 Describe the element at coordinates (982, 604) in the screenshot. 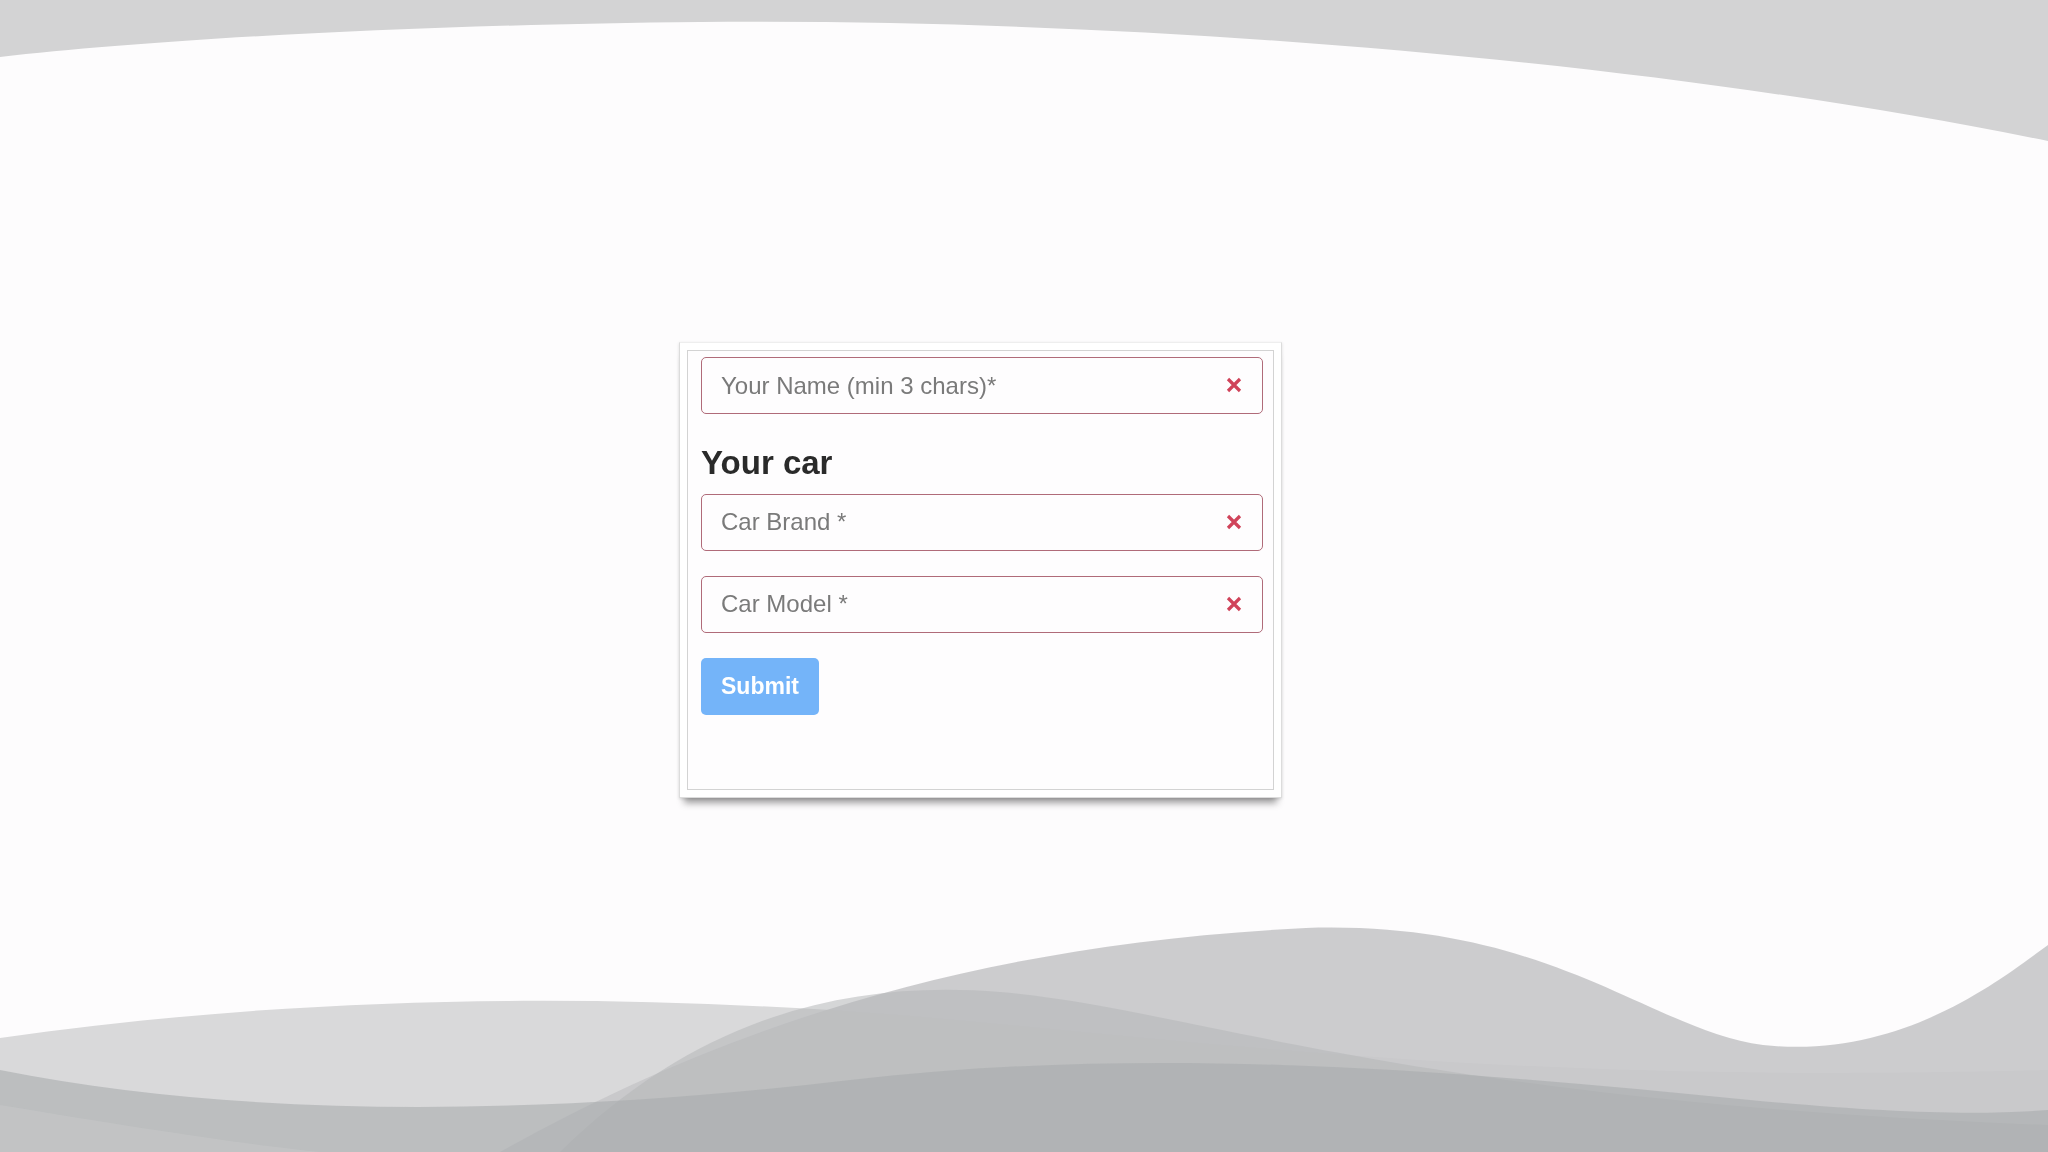

I see `input-field: Car Model *` at that location.